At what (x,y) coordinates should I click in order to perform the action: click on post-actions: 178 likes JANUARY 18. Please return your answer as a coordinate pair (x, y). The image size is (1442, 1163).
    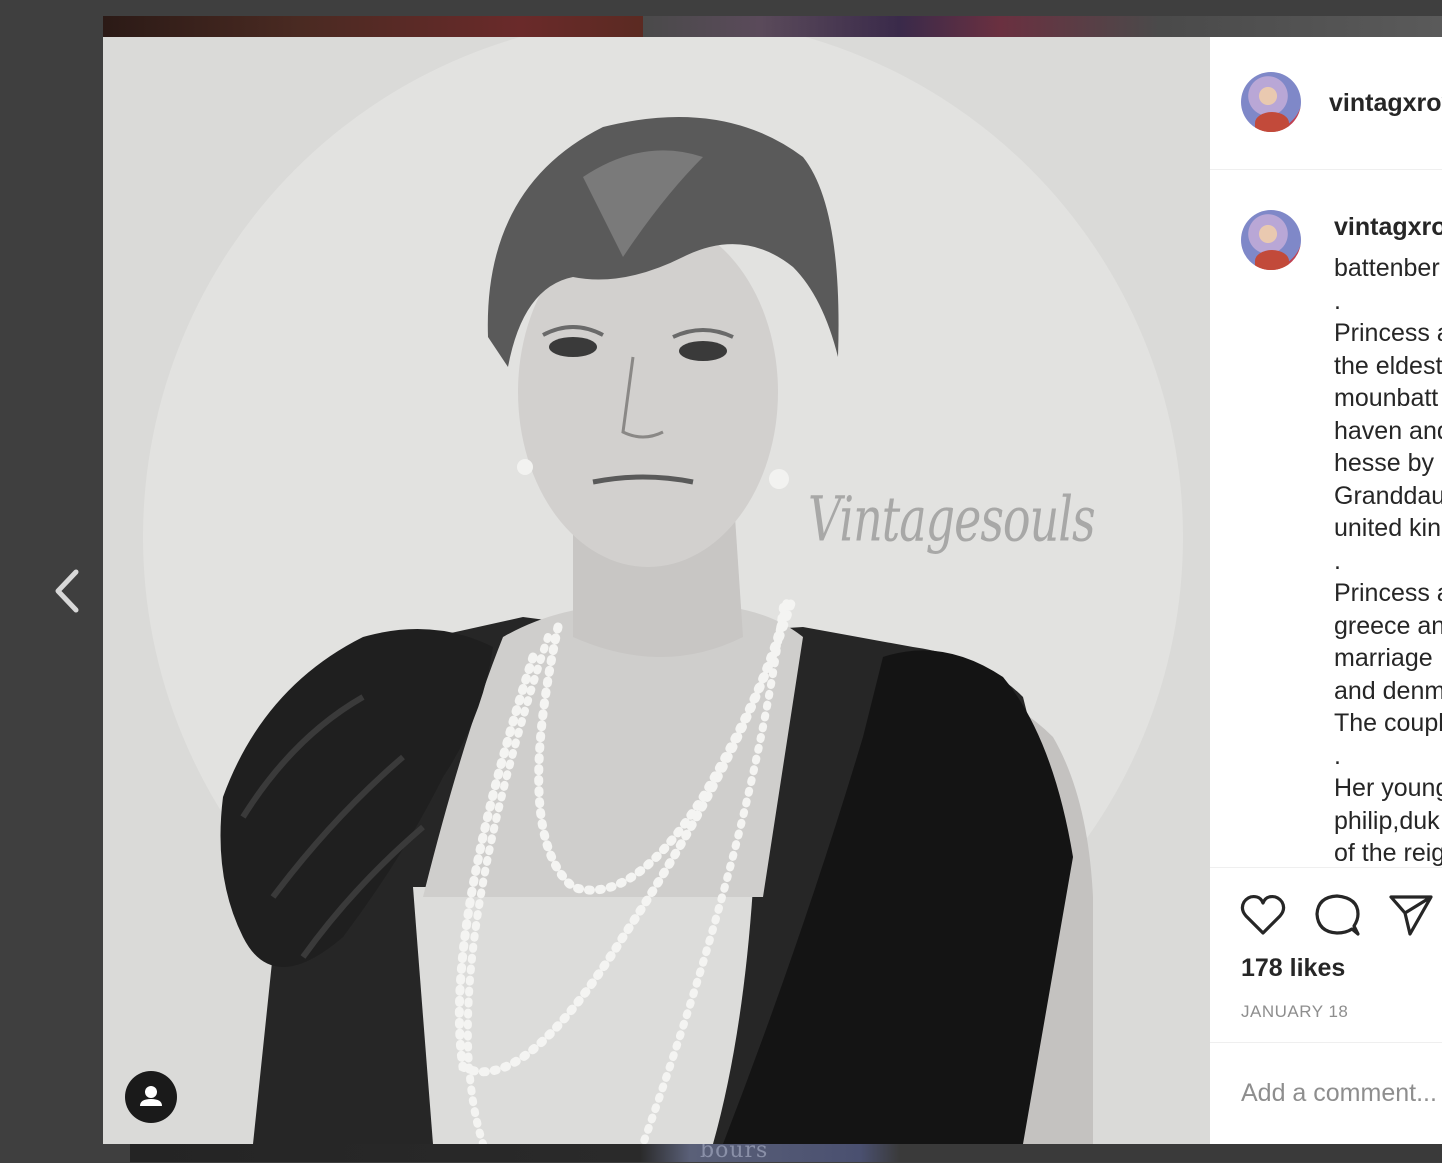
    Looking at the image, I should click on (1326, 955).